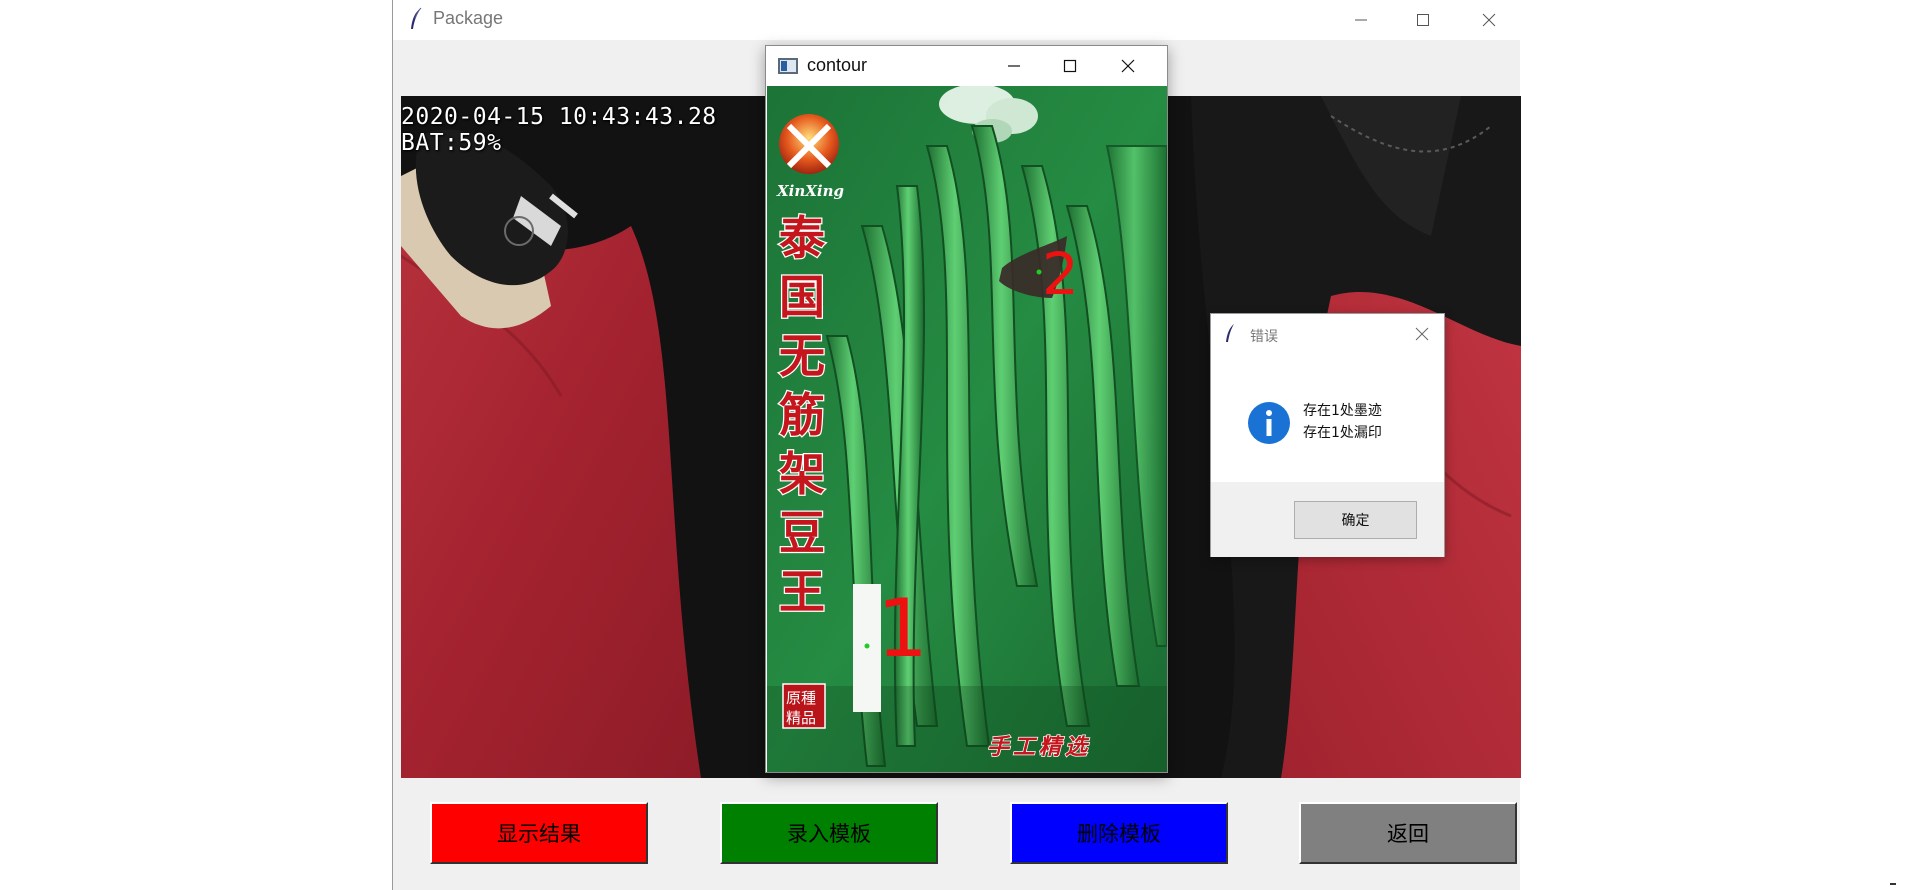  Describe the element at coordinates (1119, 833) in the screenshot. I see `delete-template-button: 删除模板` at that location.